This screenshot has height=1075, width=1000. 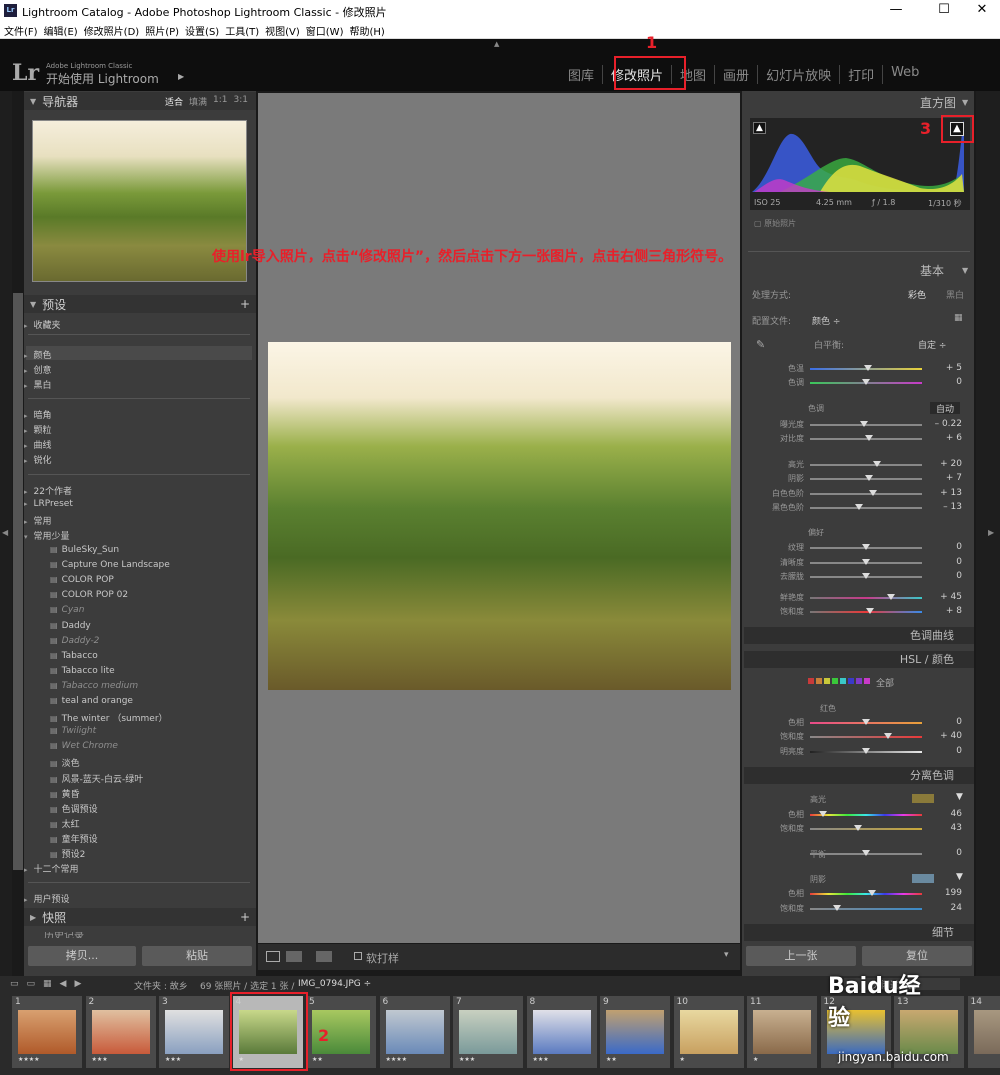 What do you see at coordinates (48, 504) in the screenshot?
I see `preset-folder: ▸ LRPreset` at bounding box center [48, 504].